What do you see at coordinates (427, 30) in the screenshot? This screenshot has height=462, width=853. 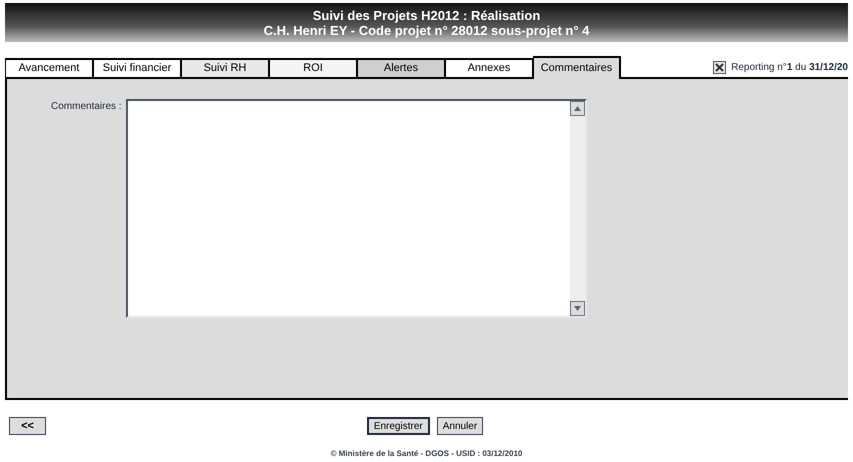 I see `page-subtitle: C.H. Henri EY - Code projet n° 28012 sous-projet n° 4` at bounding box center [427, 30].